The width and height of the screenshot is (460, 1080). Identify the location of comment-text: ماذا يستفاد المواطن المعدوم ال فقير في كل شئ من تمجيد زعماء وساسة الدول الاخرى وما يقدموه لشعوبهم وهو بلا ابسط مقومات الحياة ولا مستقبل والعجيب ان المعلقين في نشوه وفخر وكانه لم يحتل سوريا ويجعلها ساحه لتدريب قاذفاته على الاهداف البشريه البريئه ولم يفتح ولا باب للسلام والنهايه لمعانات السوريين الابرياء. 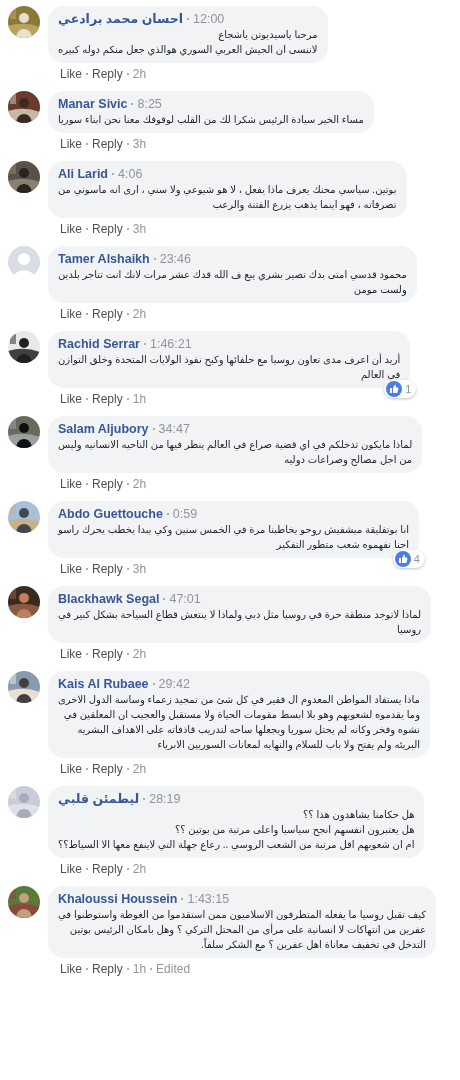
(239, 722).